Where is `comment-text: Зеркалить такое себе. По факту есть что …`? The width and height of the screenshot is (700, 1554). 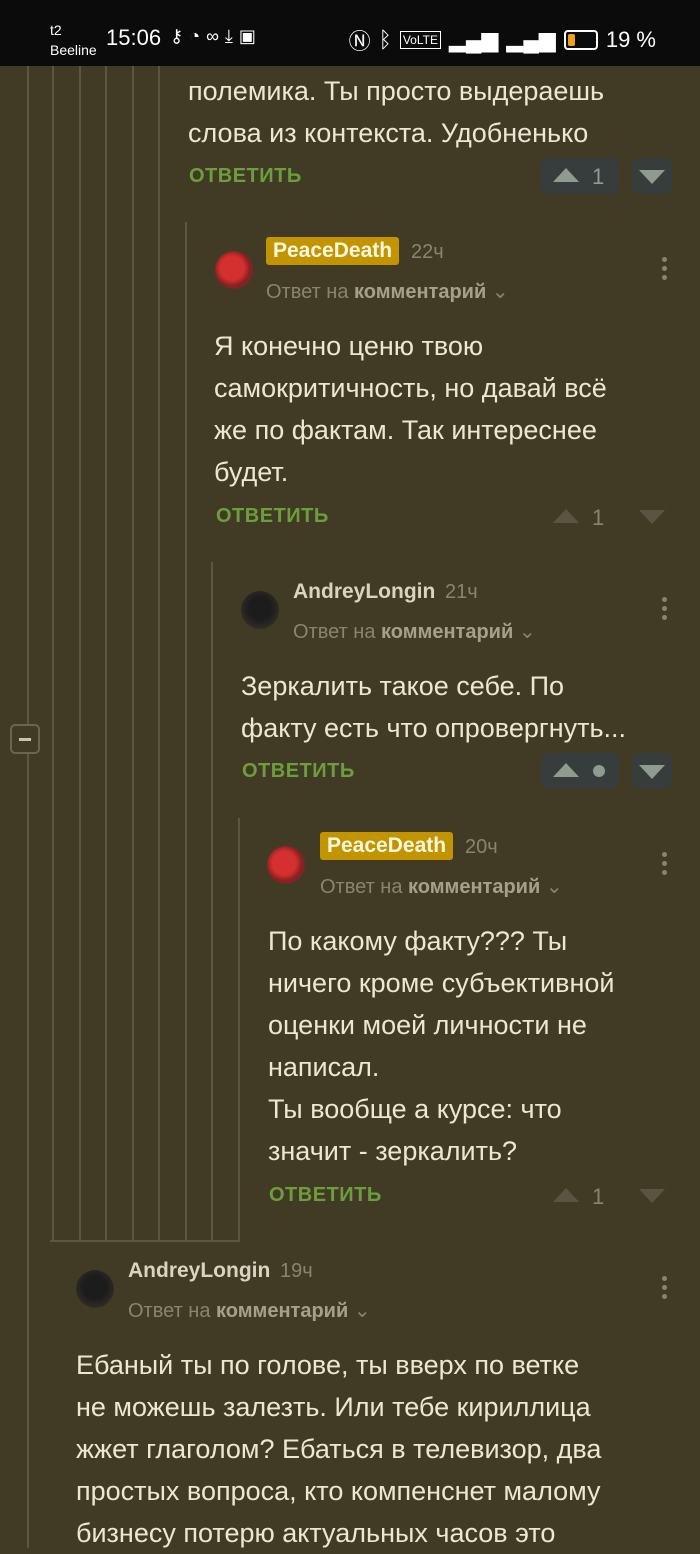 comment-text: Зеркалить такое себе. По факту есть что … is located at coordinates (434, 707).